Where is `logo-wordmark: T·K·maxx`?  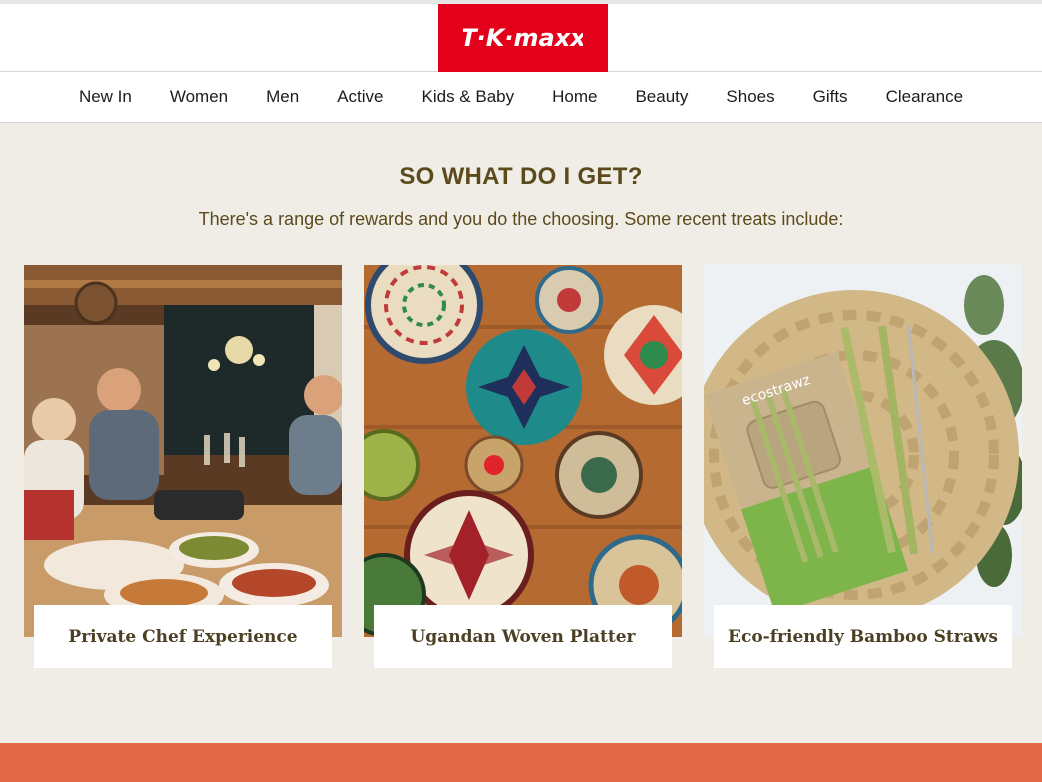 logo-wordmark: T·K·maxx is located at coordinates (523, 38).